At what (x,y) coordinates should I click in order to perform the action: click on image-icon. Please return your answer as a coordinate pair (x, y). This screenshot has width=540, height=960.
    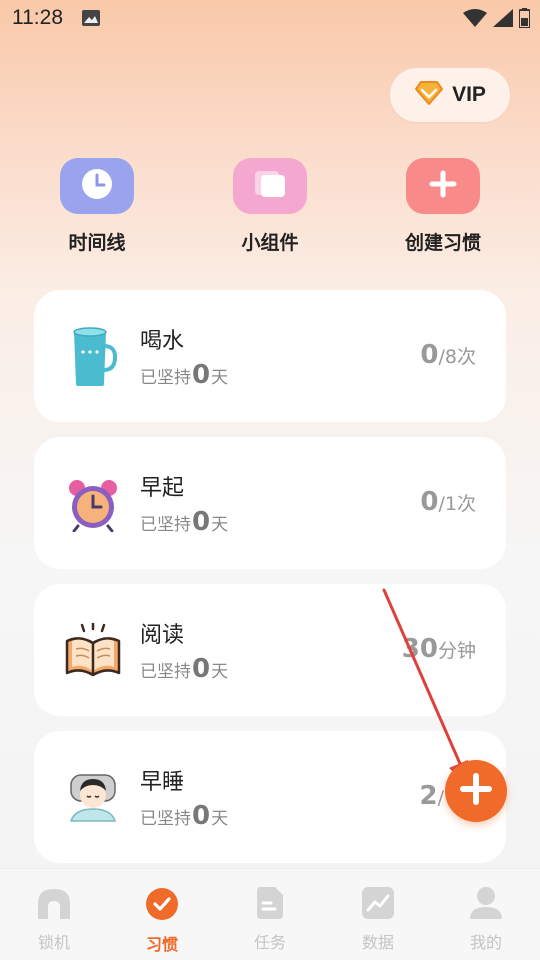
    Looking at the image, I should click on (91, 20).